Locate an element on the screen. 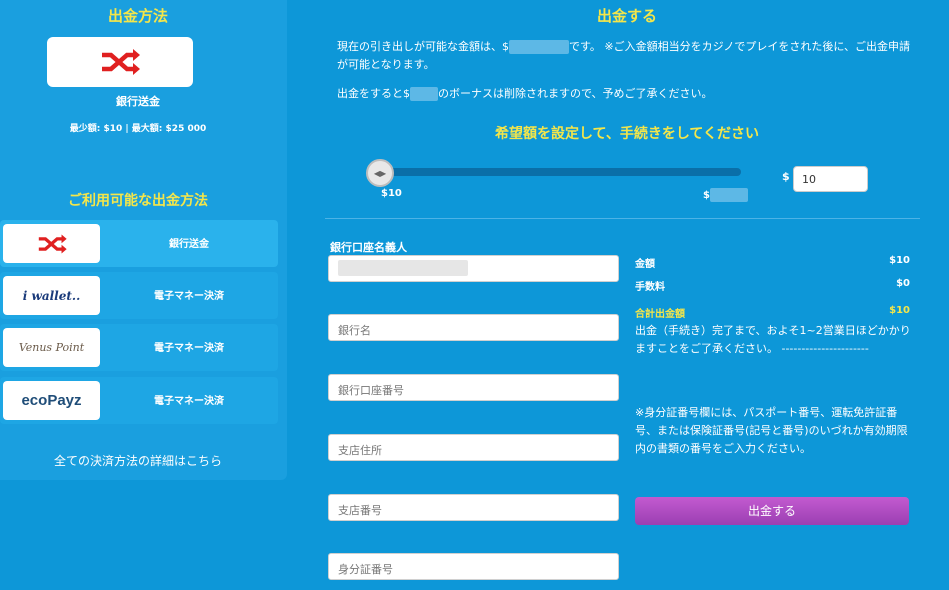 The height and width of the screenshot is (590, 949). all-methods-link: 全ての決済方法の詳細はこちら is located at coordinates (138, 460).